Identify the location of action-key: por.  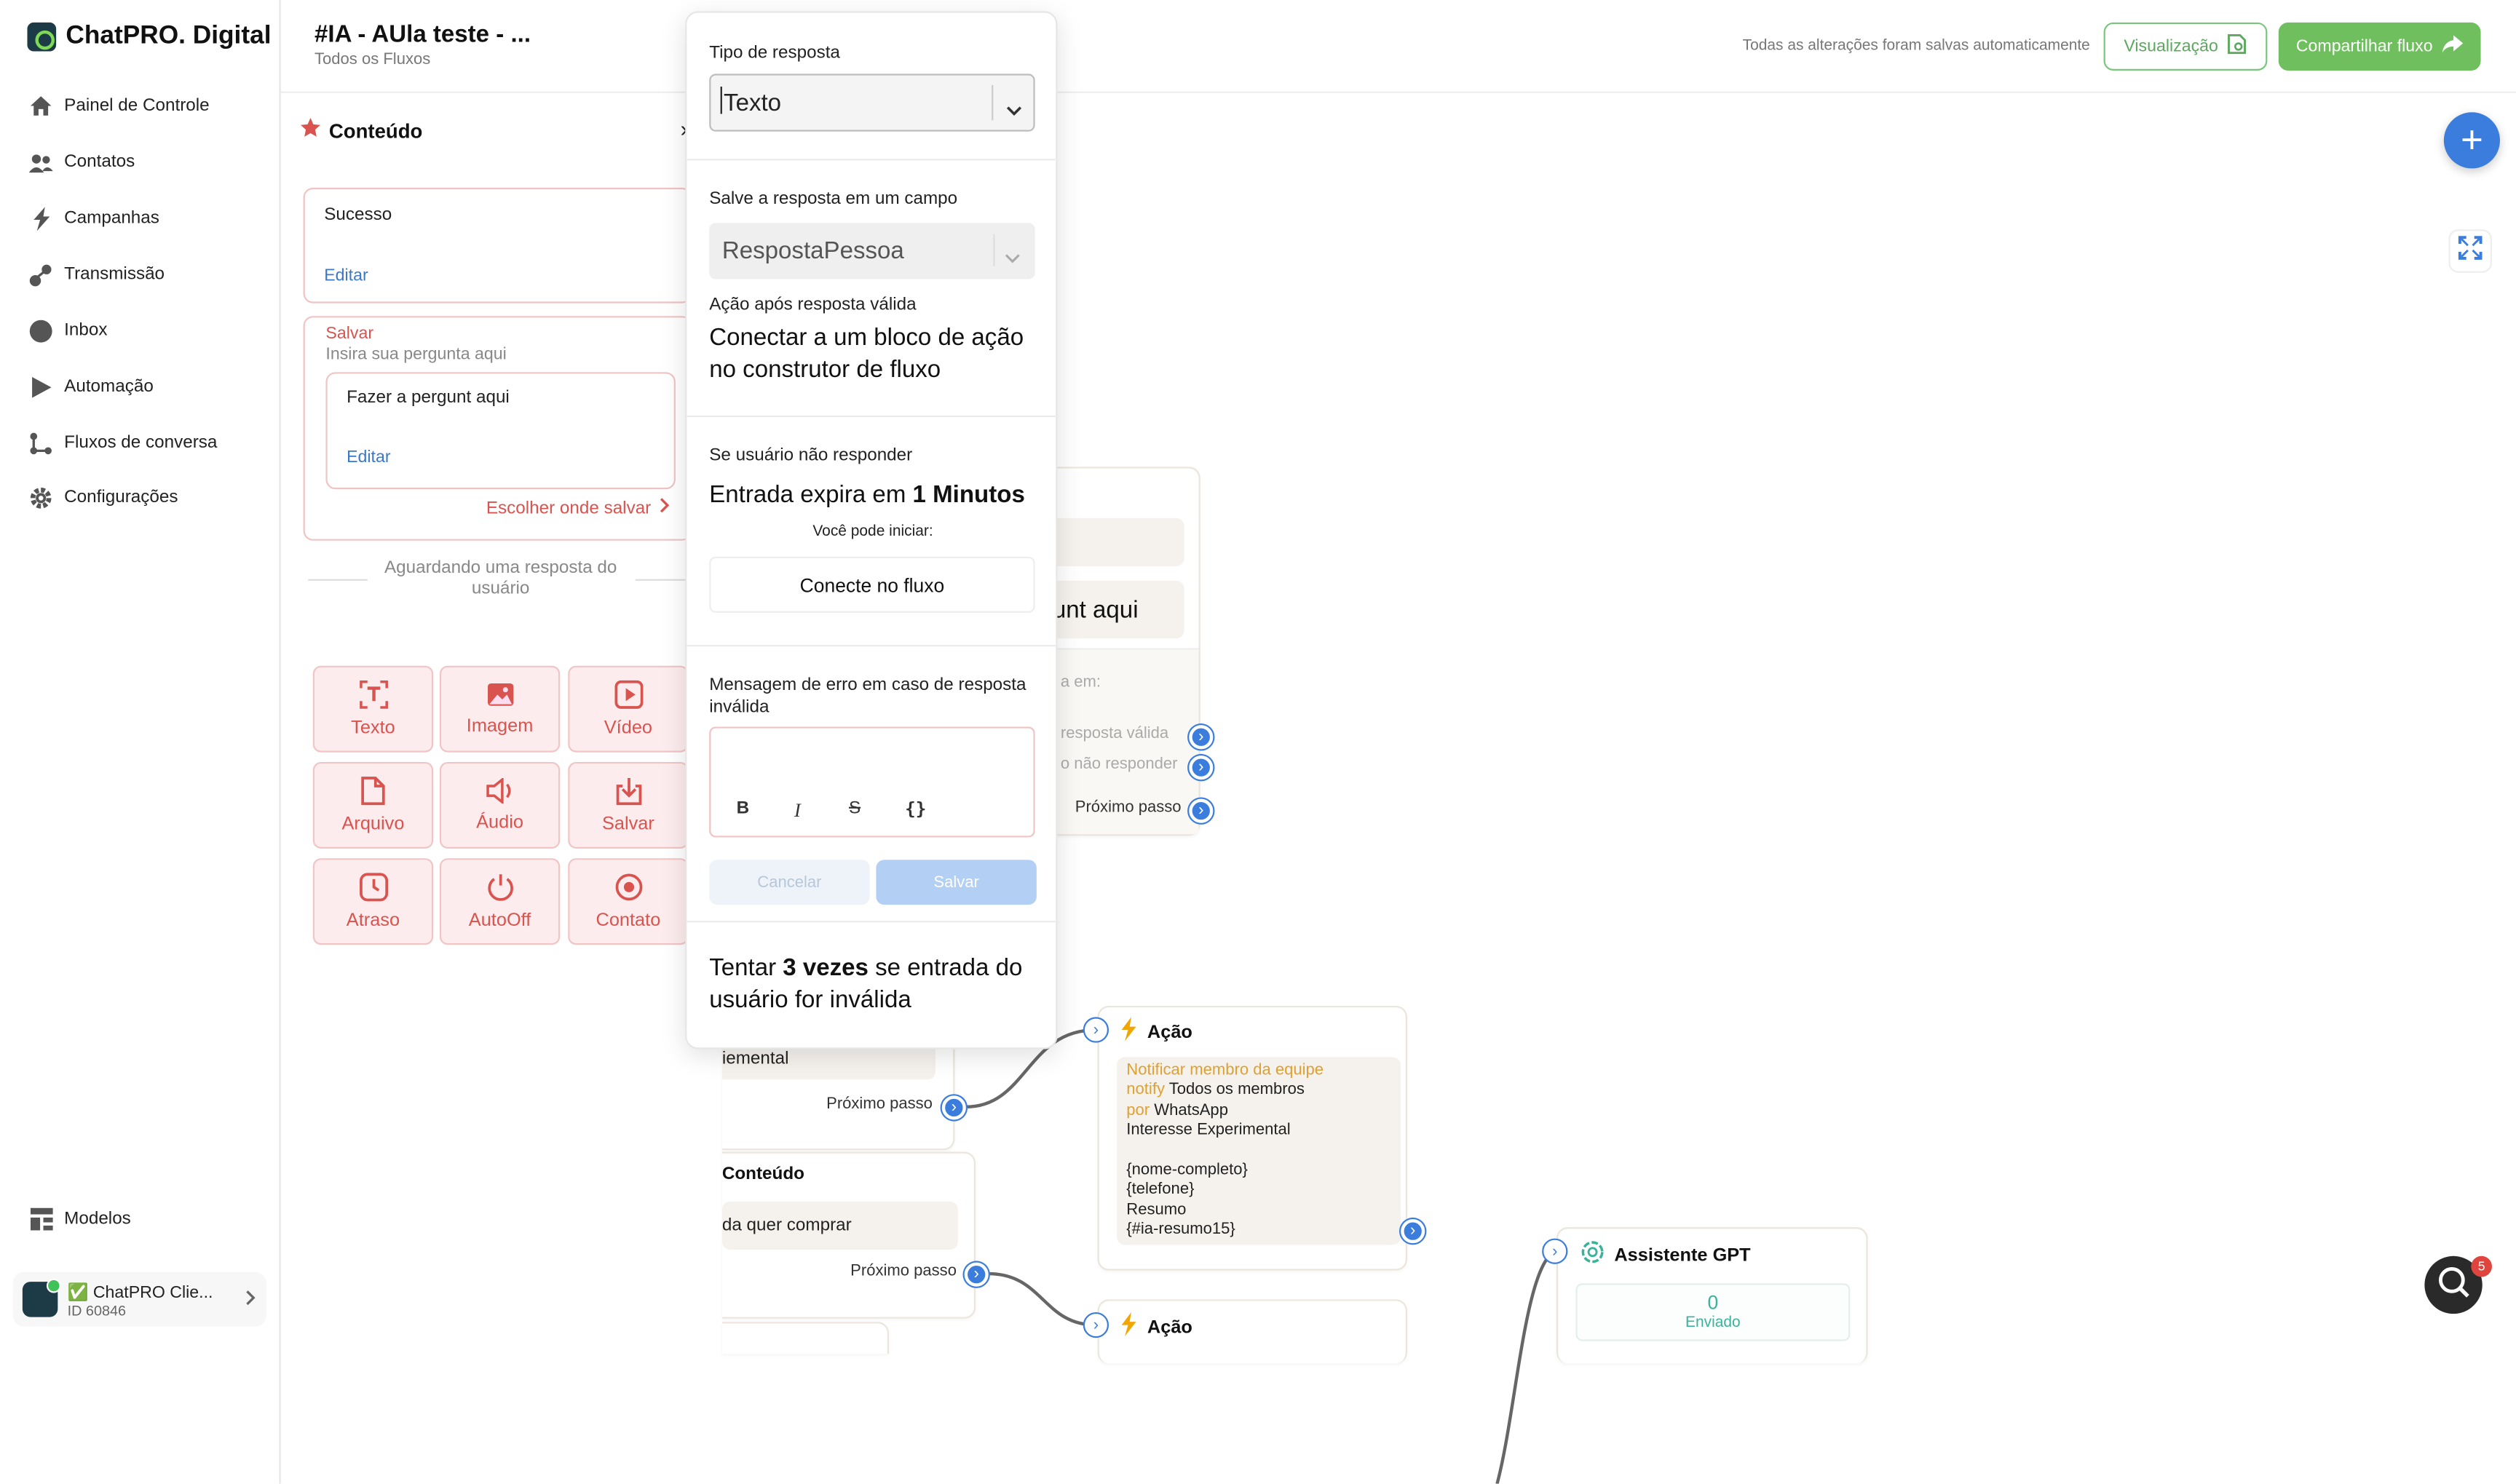
(1138, 1110).